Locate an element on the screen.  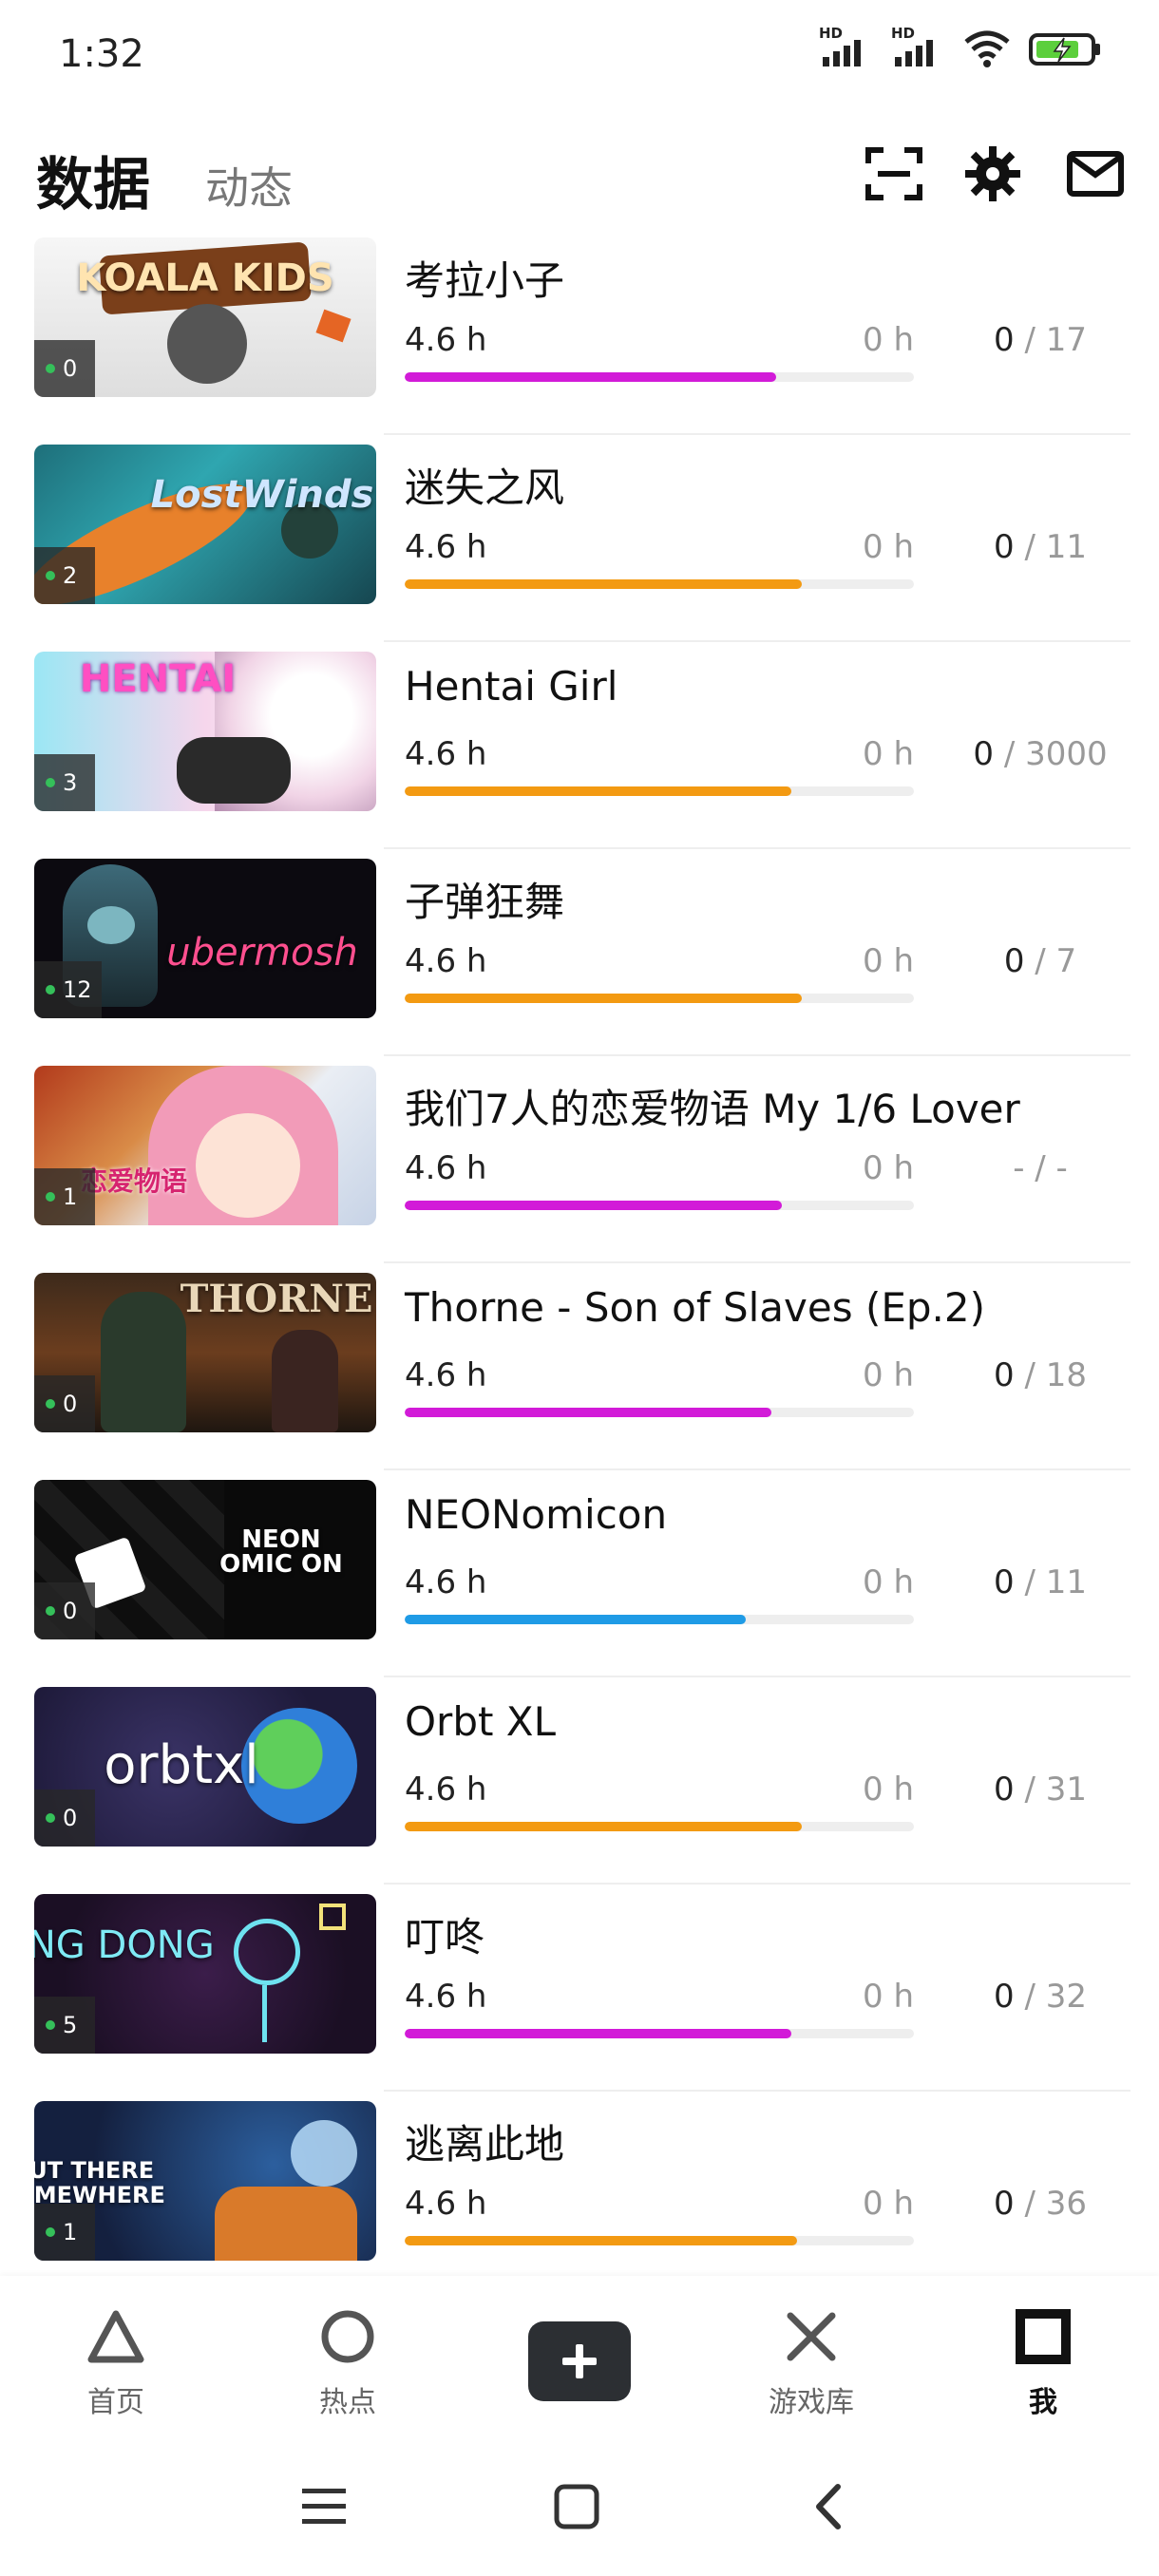
game-row: orbtxl 0 Orbt XL 4.6 h 0 h 0 / 31 is located at coordinates (579, 1781).